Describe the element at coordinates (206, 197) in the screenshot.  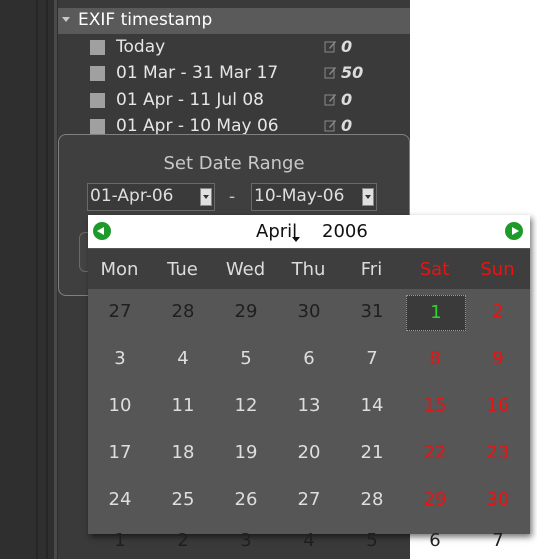
I see `from-date-dropdown-icon` at that location.